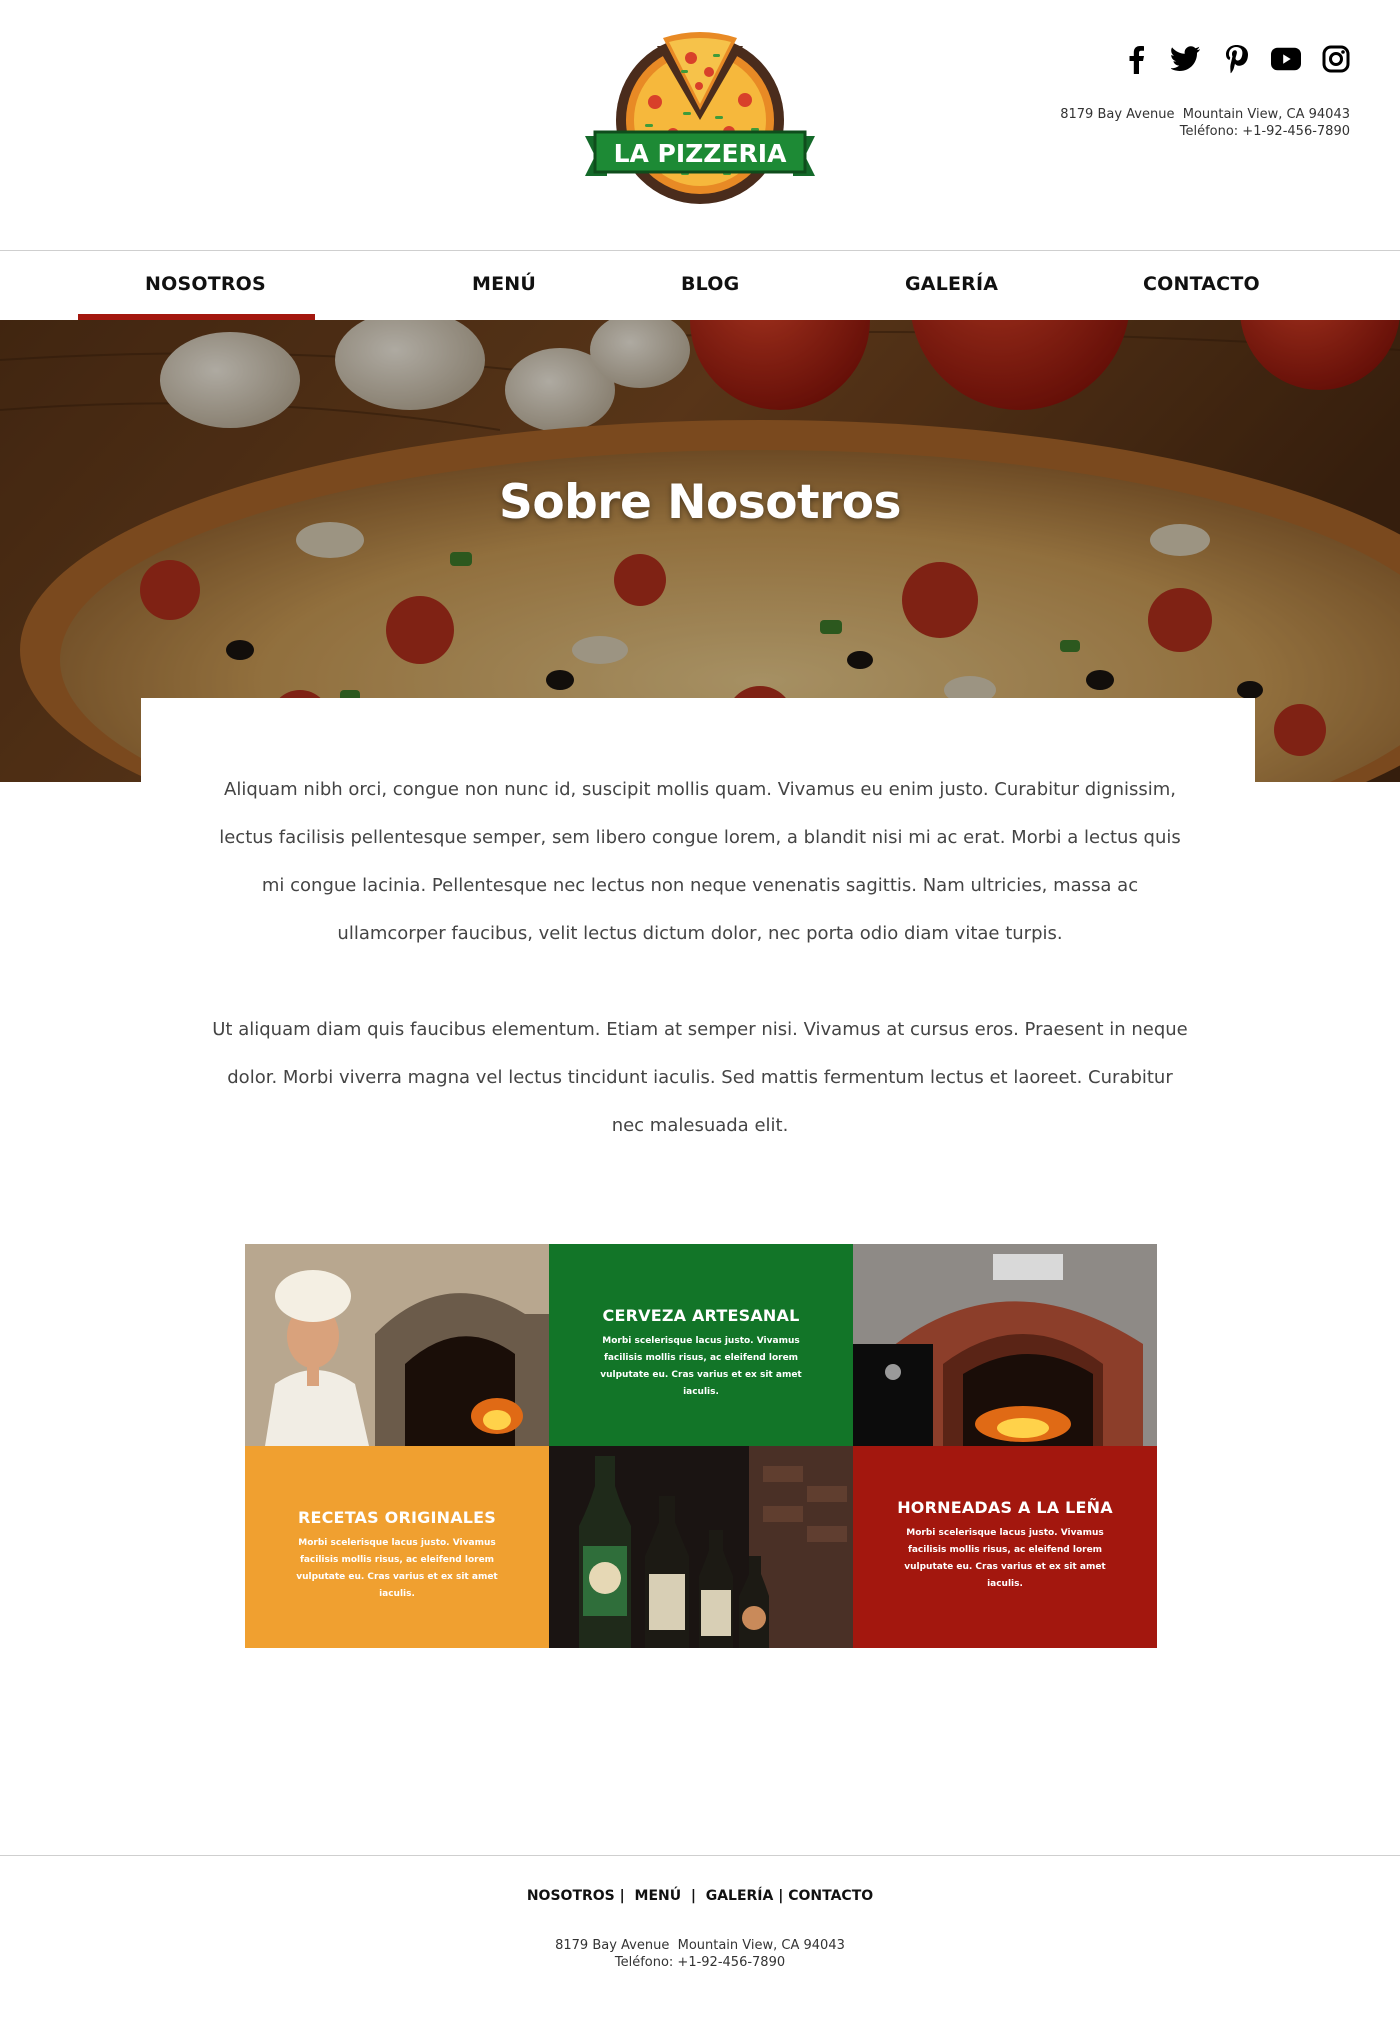 This screenshot has width=1400, height=2036. What do you see at coordinates (700, 1855) in the screenshot?
I see `footer-divider` at bounding box center [700, 1855].